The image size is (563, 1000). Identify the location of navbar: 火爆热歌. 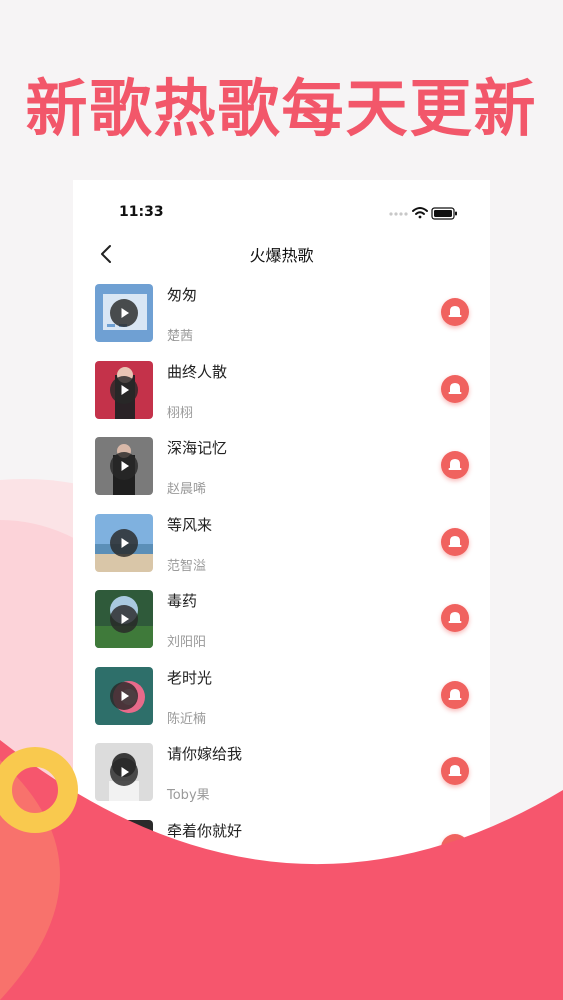
(281, 254).